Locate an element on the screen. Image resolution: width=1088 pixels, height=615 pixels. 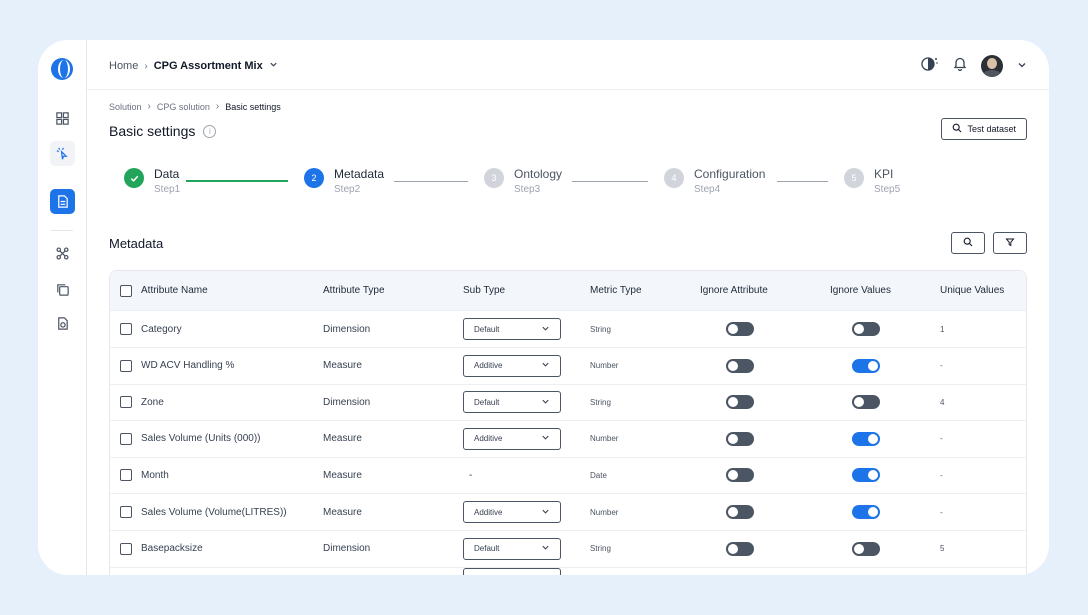
breadcrumb-item-solution: Solution is located at coordinates (125, 107).